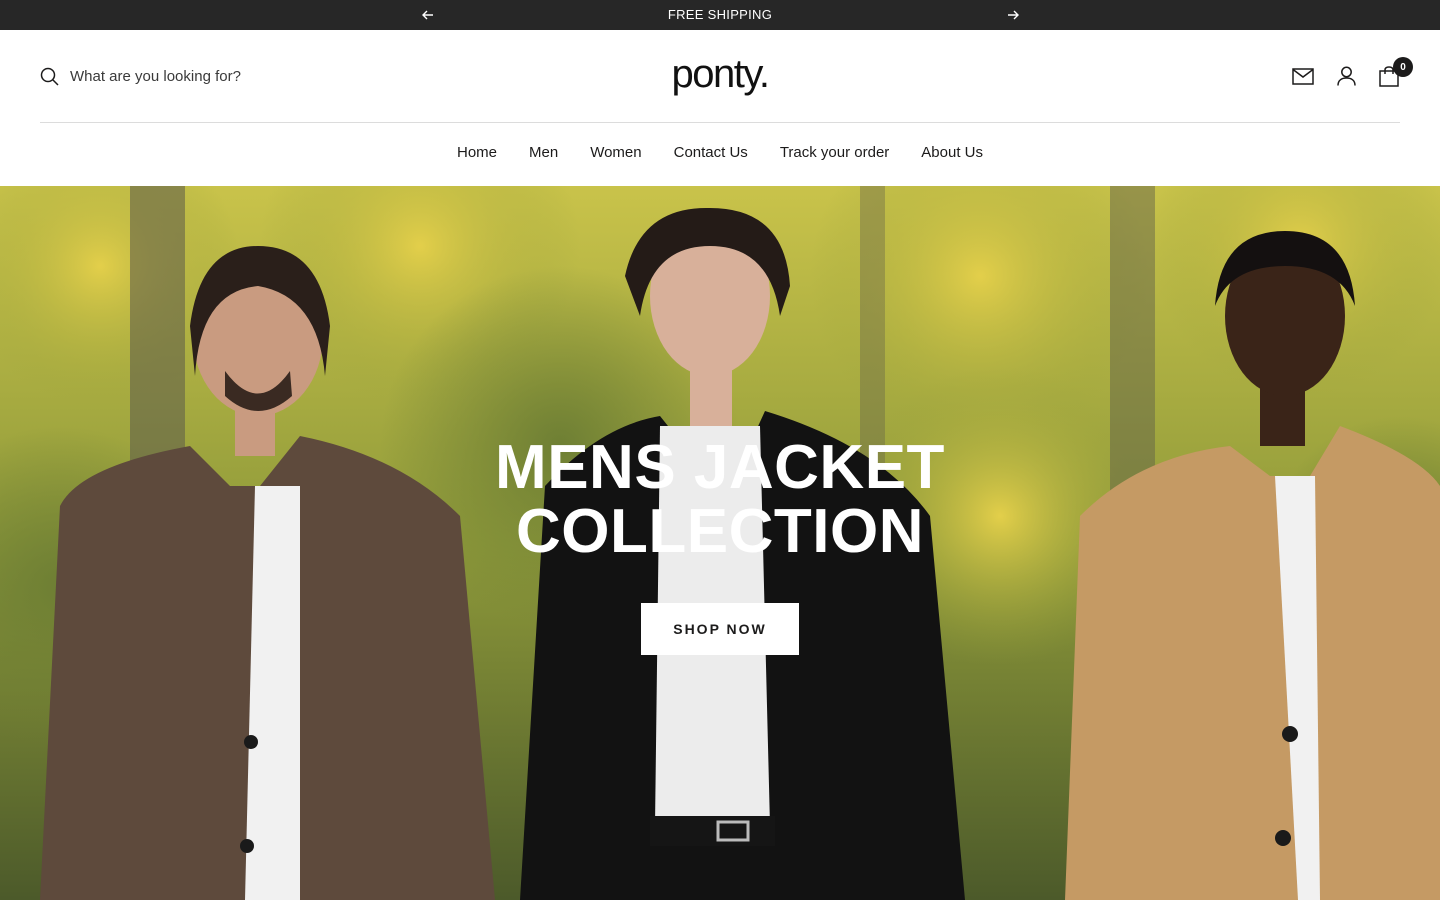  What do you see at coordinates (210, 76) in the screenshot?
I see `search-input` at bounding box center [210, 76].